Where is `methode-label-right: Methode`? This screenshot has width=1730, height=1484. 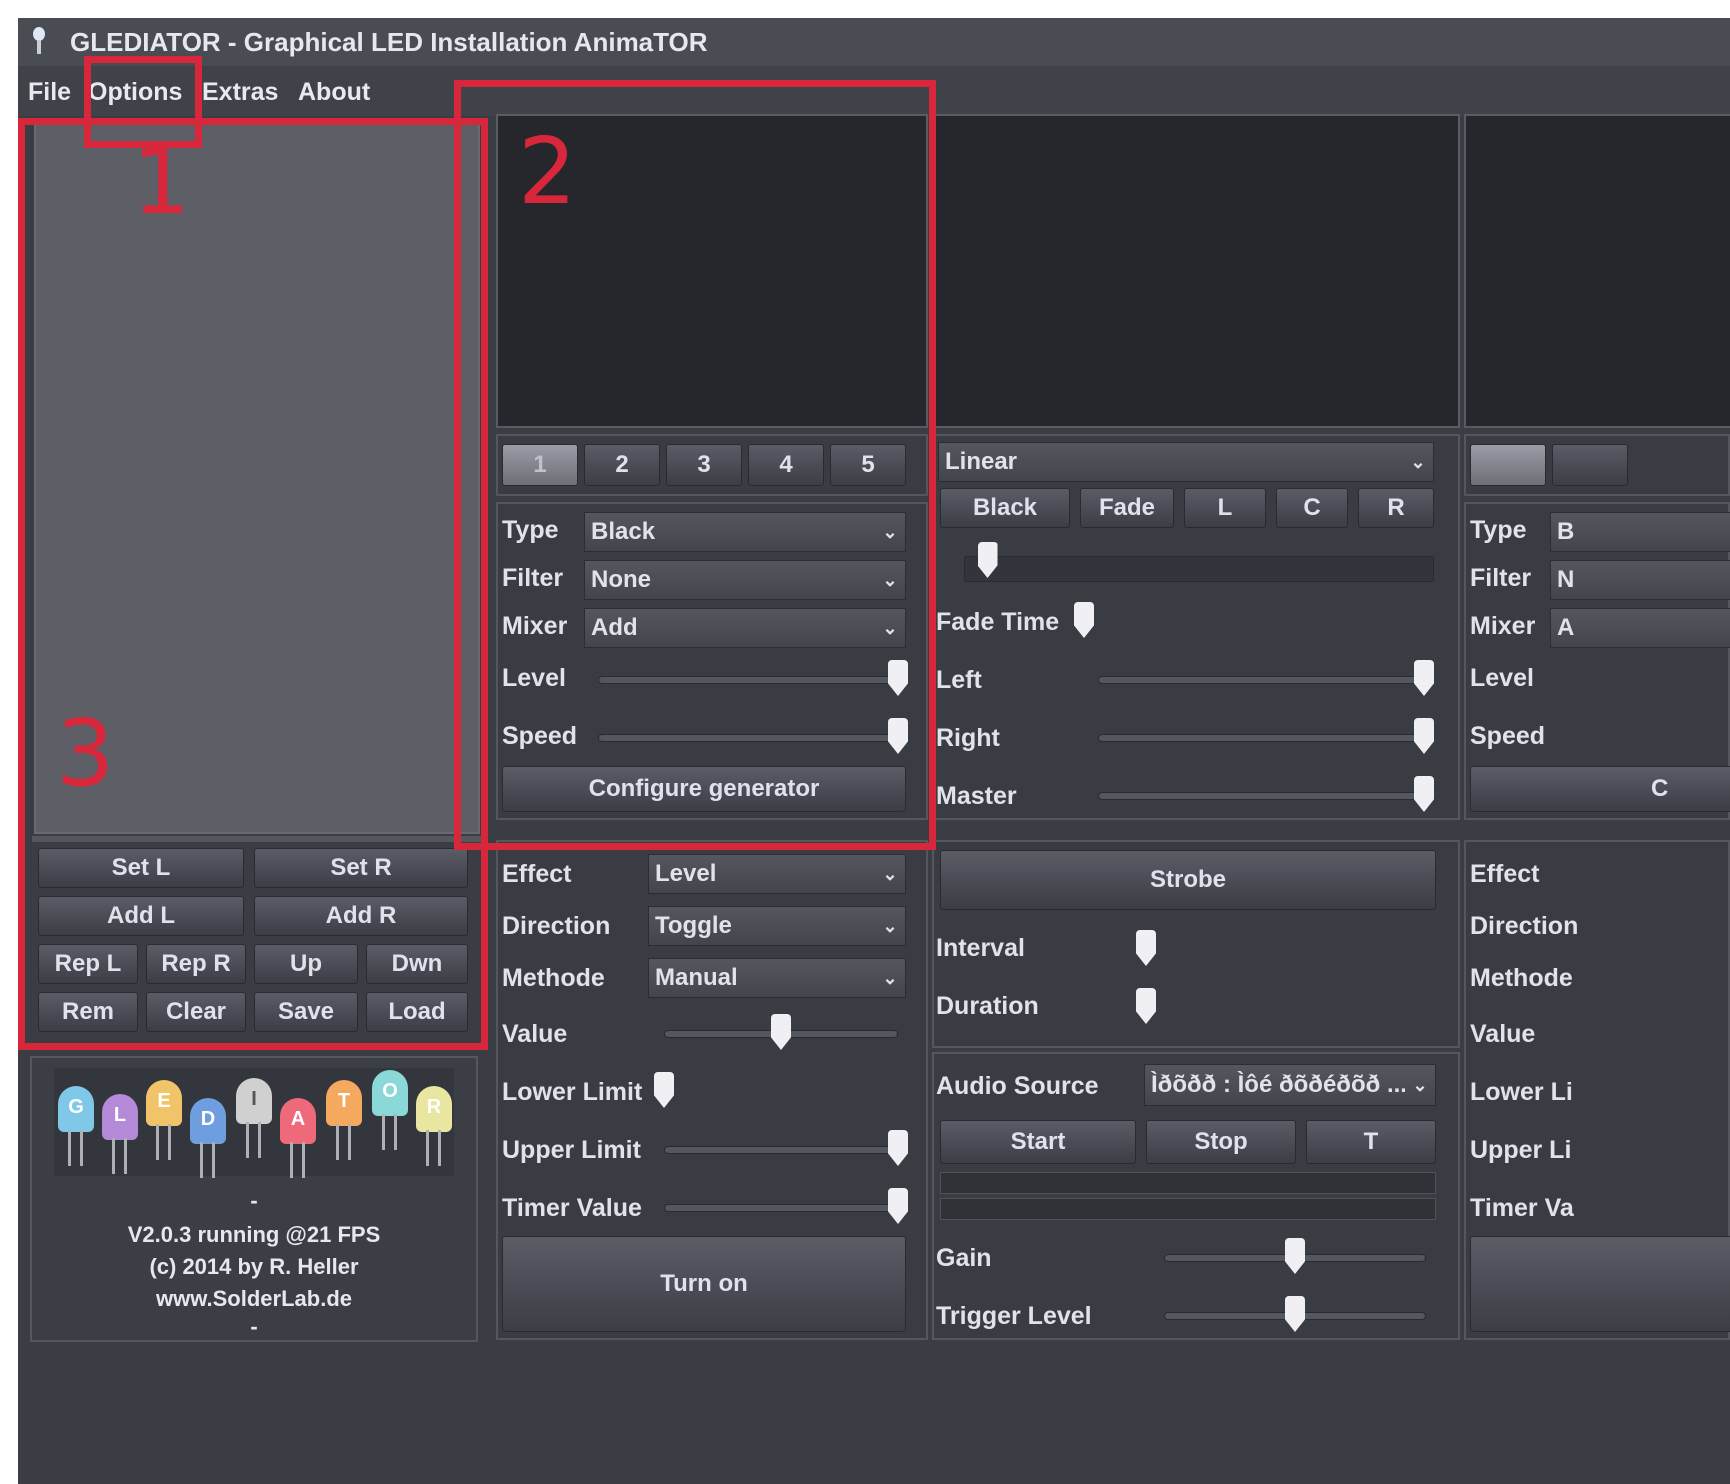
methode-label-right: Methode is located at coordinates (1521, 978).